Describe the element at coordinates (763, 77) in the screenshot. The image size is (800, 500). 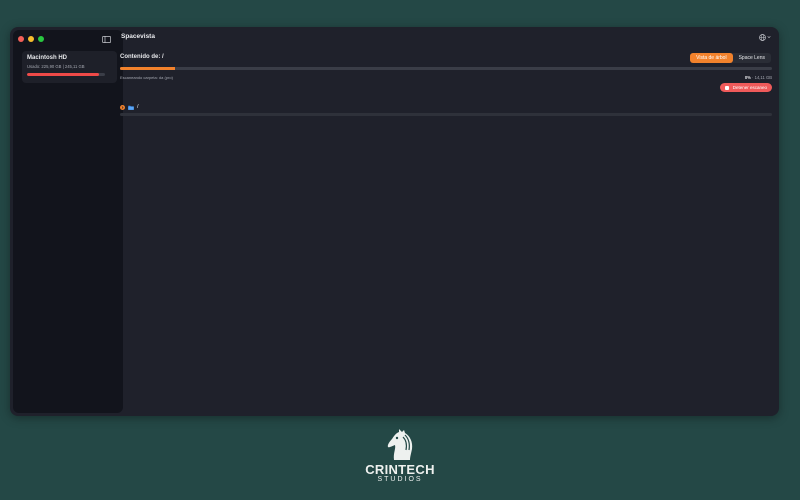
I see `scanned-size: 14,11 GB` at that location.